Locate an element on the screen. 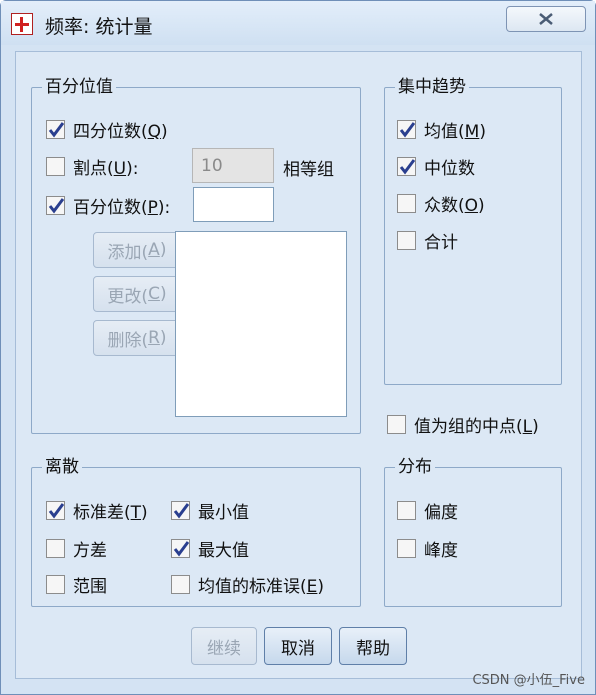  checkbox-label: 偏度 is located at coordinates (441, 512).